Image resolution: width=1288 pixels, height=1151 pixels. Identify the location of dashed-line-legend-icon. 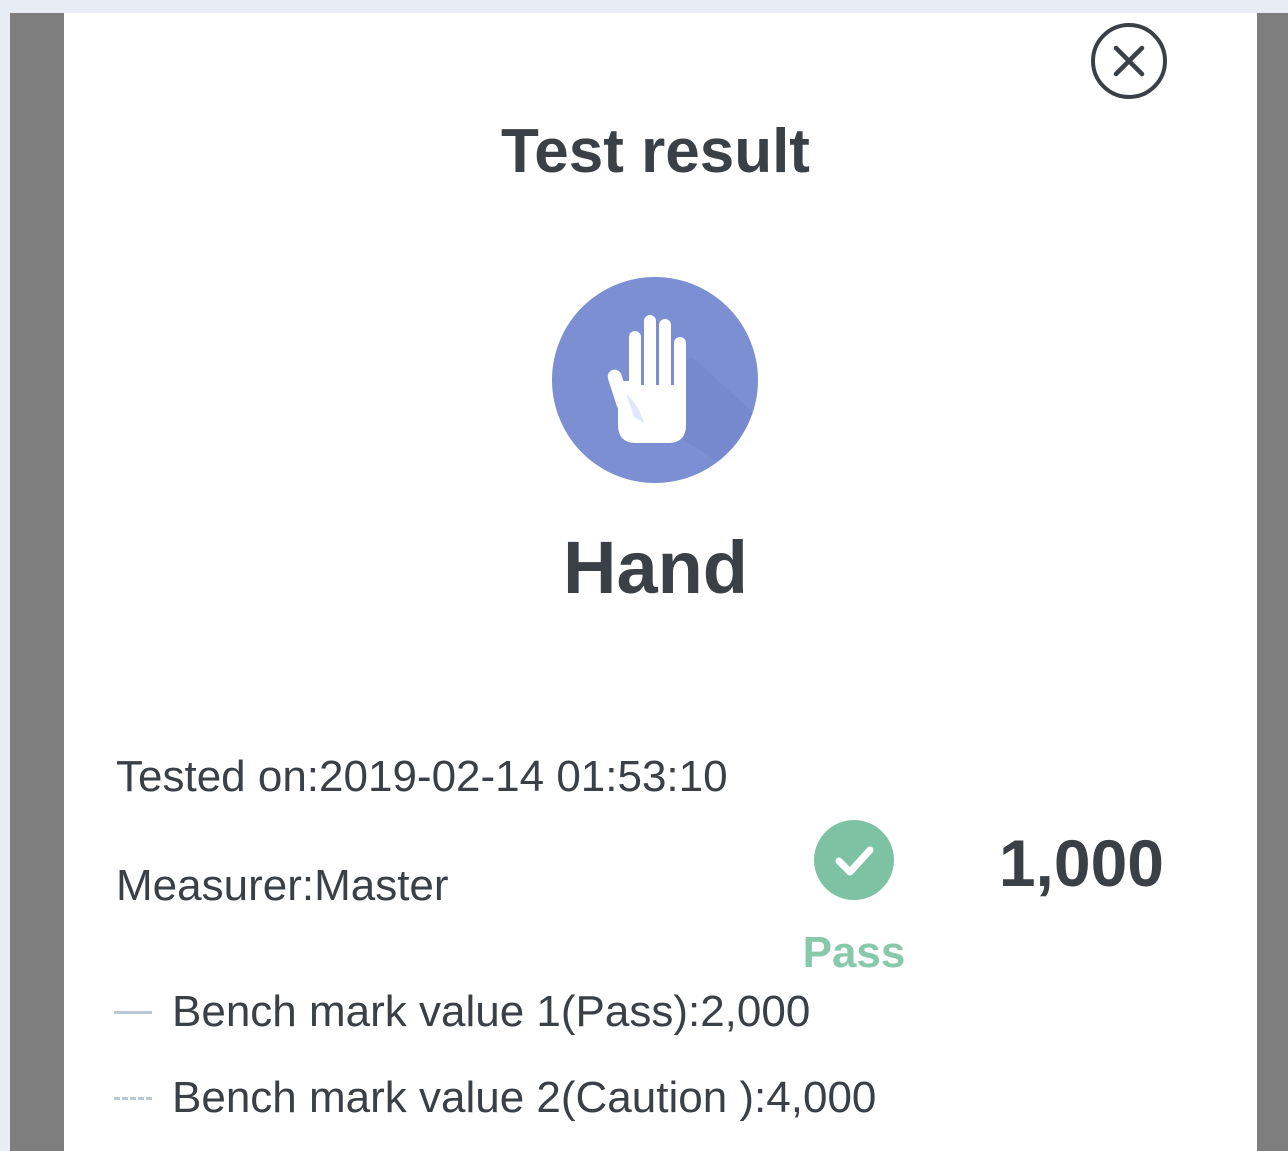
(133, 1098).